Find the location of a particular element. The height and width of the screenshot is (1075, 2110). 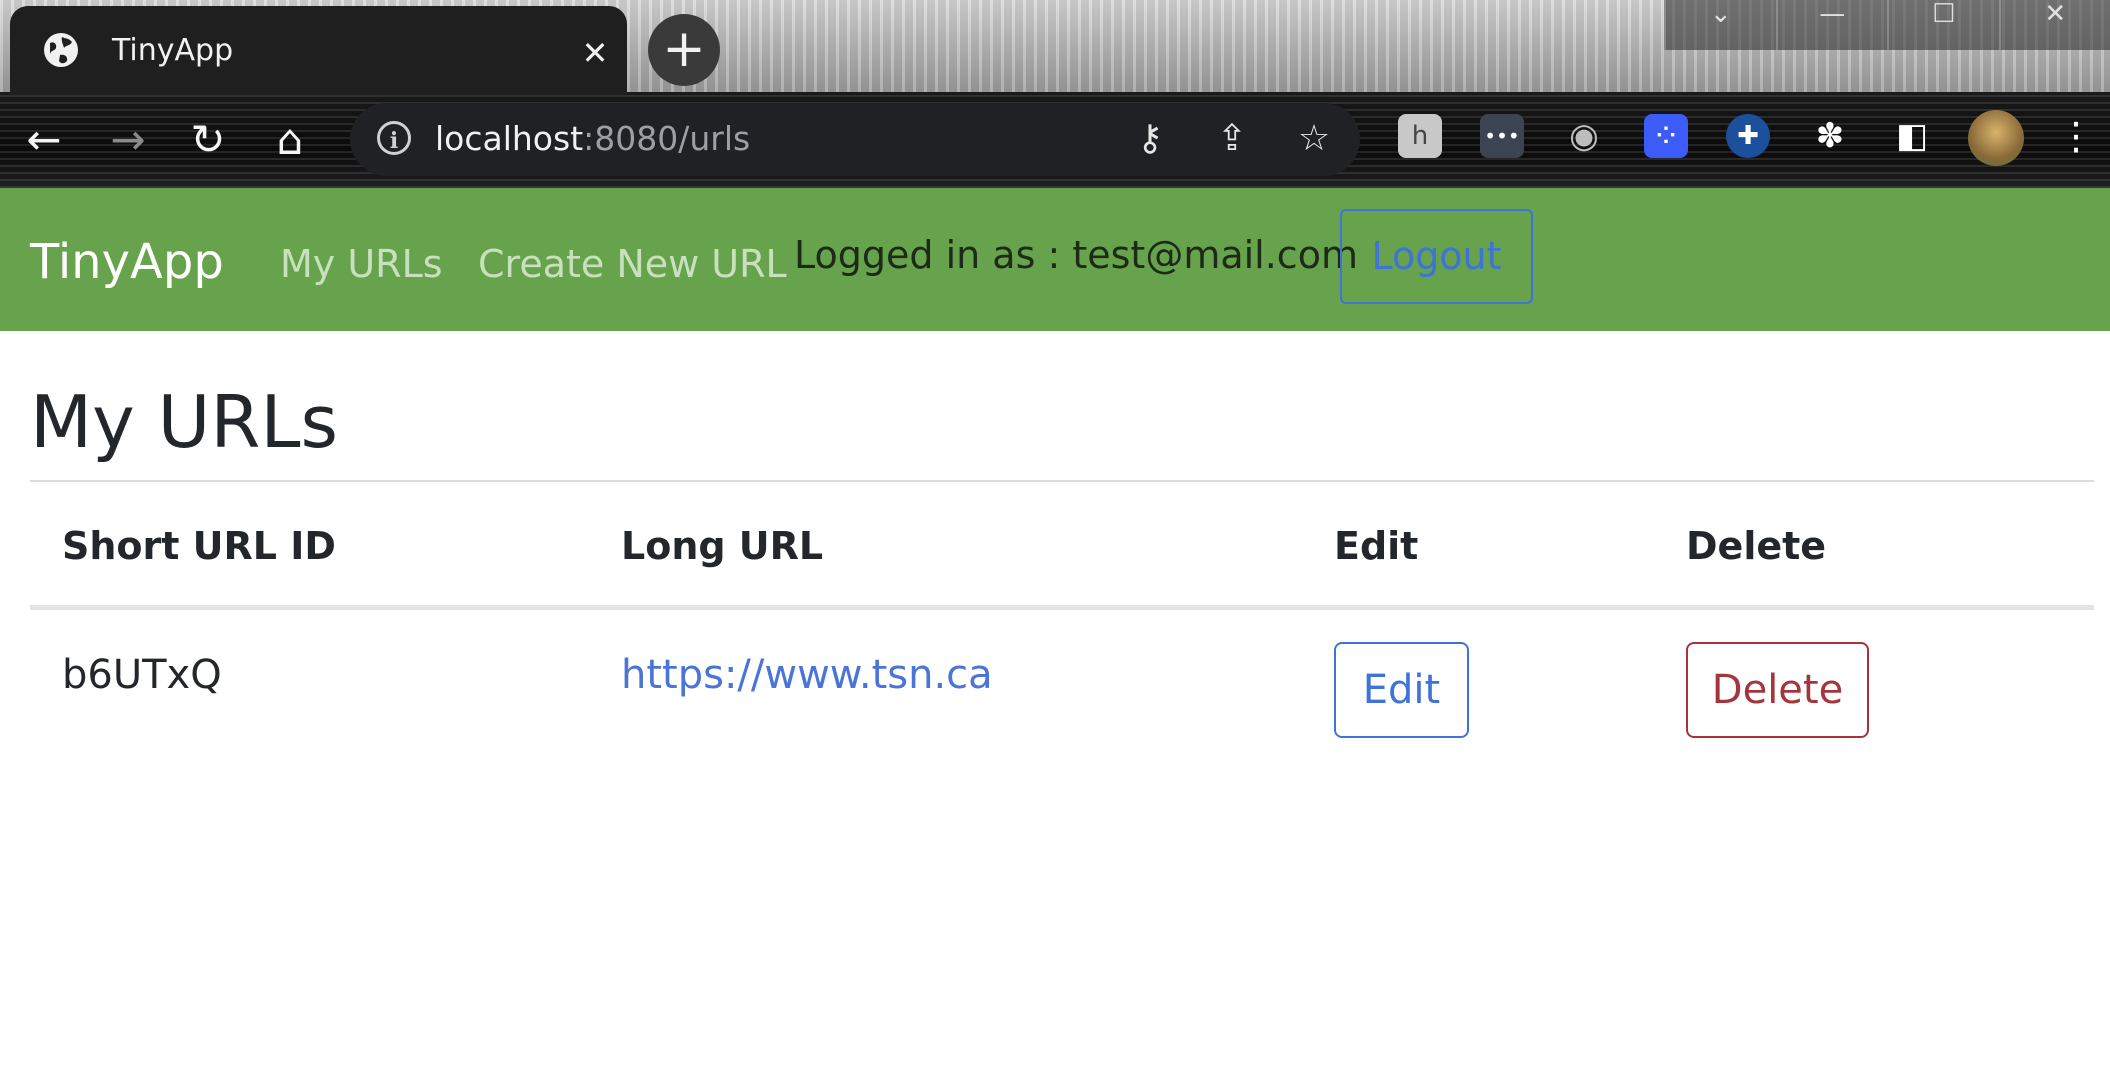

home-icon: ⌂ is located at coordinates (290, 140).